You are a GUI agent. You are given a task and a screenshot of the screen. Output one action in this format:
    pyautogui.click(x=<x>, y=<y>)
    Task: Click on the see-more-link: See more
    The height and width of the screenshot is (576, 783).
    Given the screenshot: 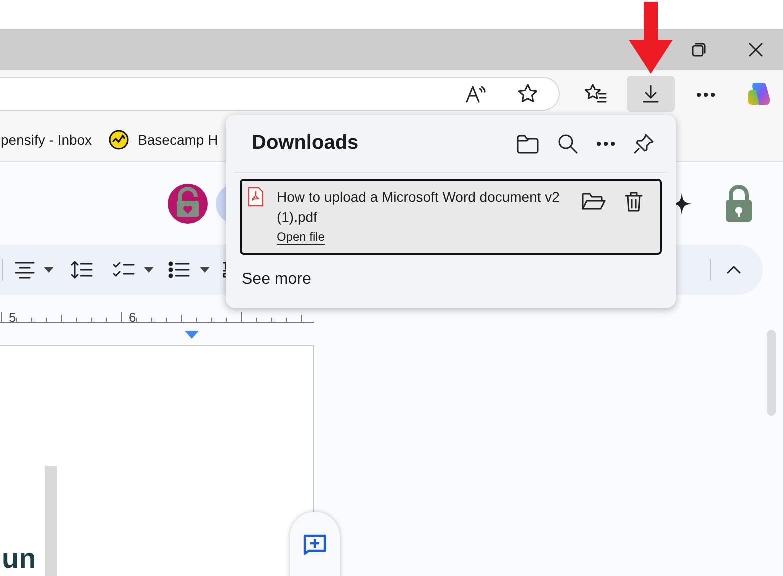 What is the action you would take?
    pyautogui.click(x=277, y=280)
    